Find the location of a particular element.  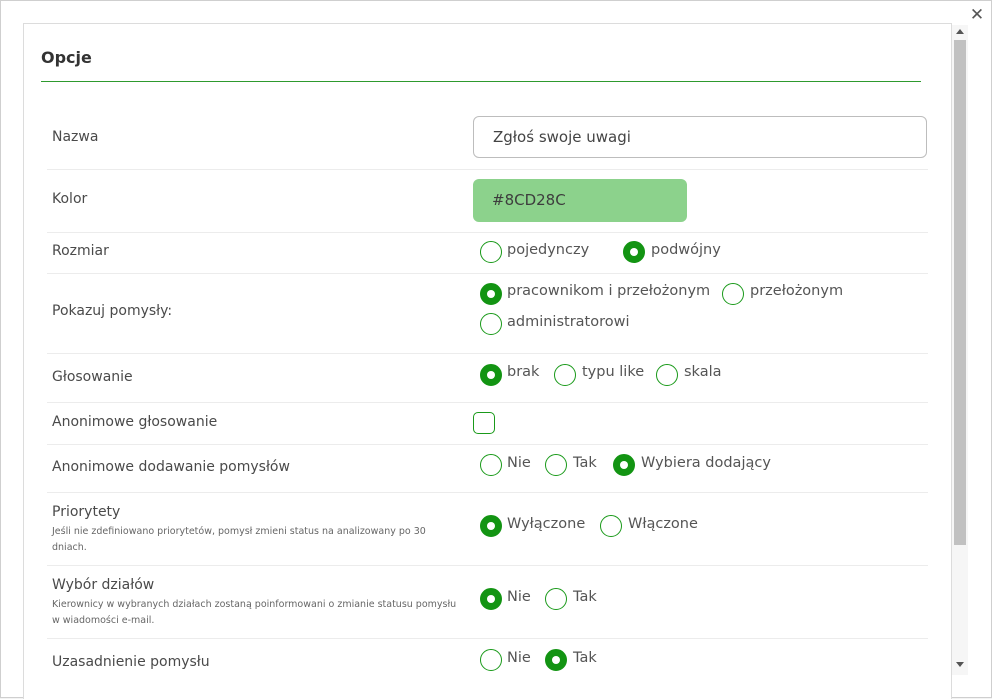

title-divider is located at coordinates (481, 81).